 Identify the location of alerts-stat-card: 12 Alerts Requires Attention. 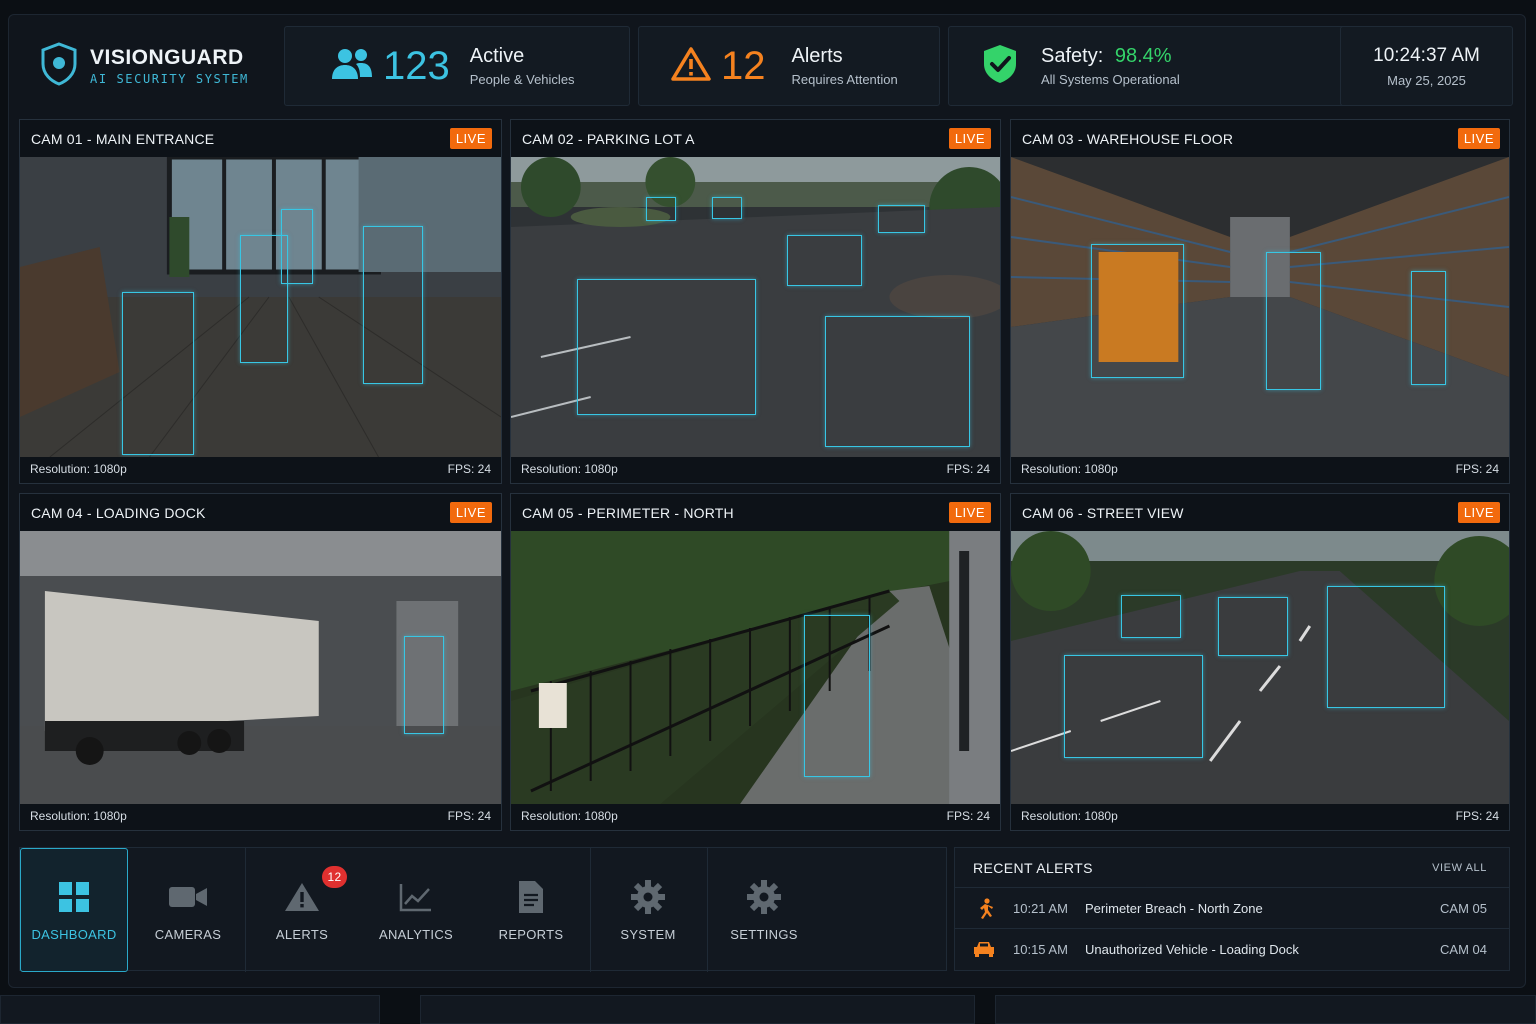
(789, 66).